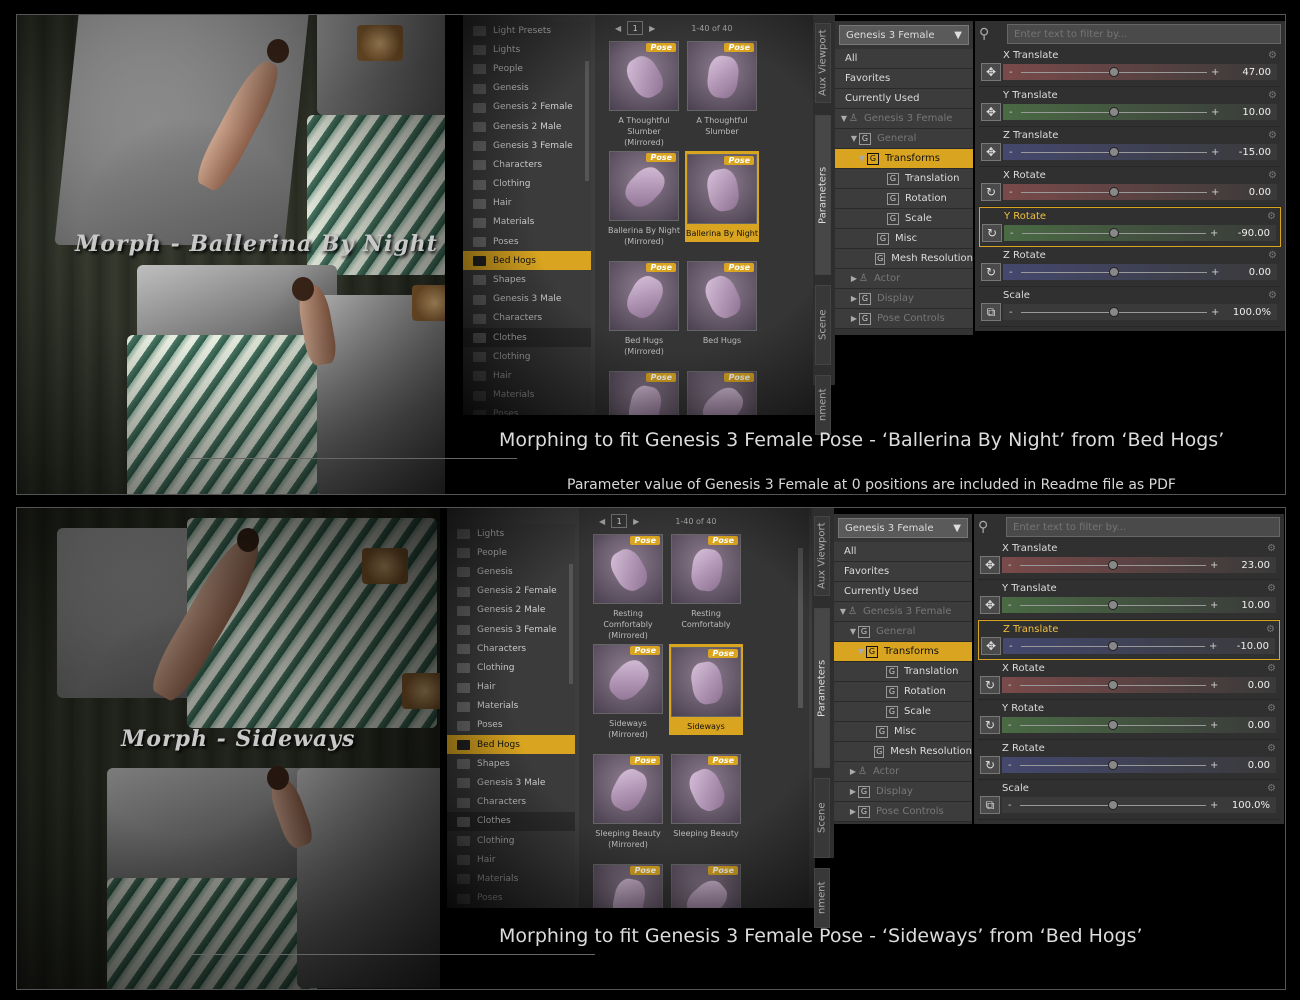 This screenshot has width=1300, height=1000. What do you see at coordinates (1140, 112) in the screenshot?
I see `parameter-slider: - +10.00` at bounding box center [1140, 112].